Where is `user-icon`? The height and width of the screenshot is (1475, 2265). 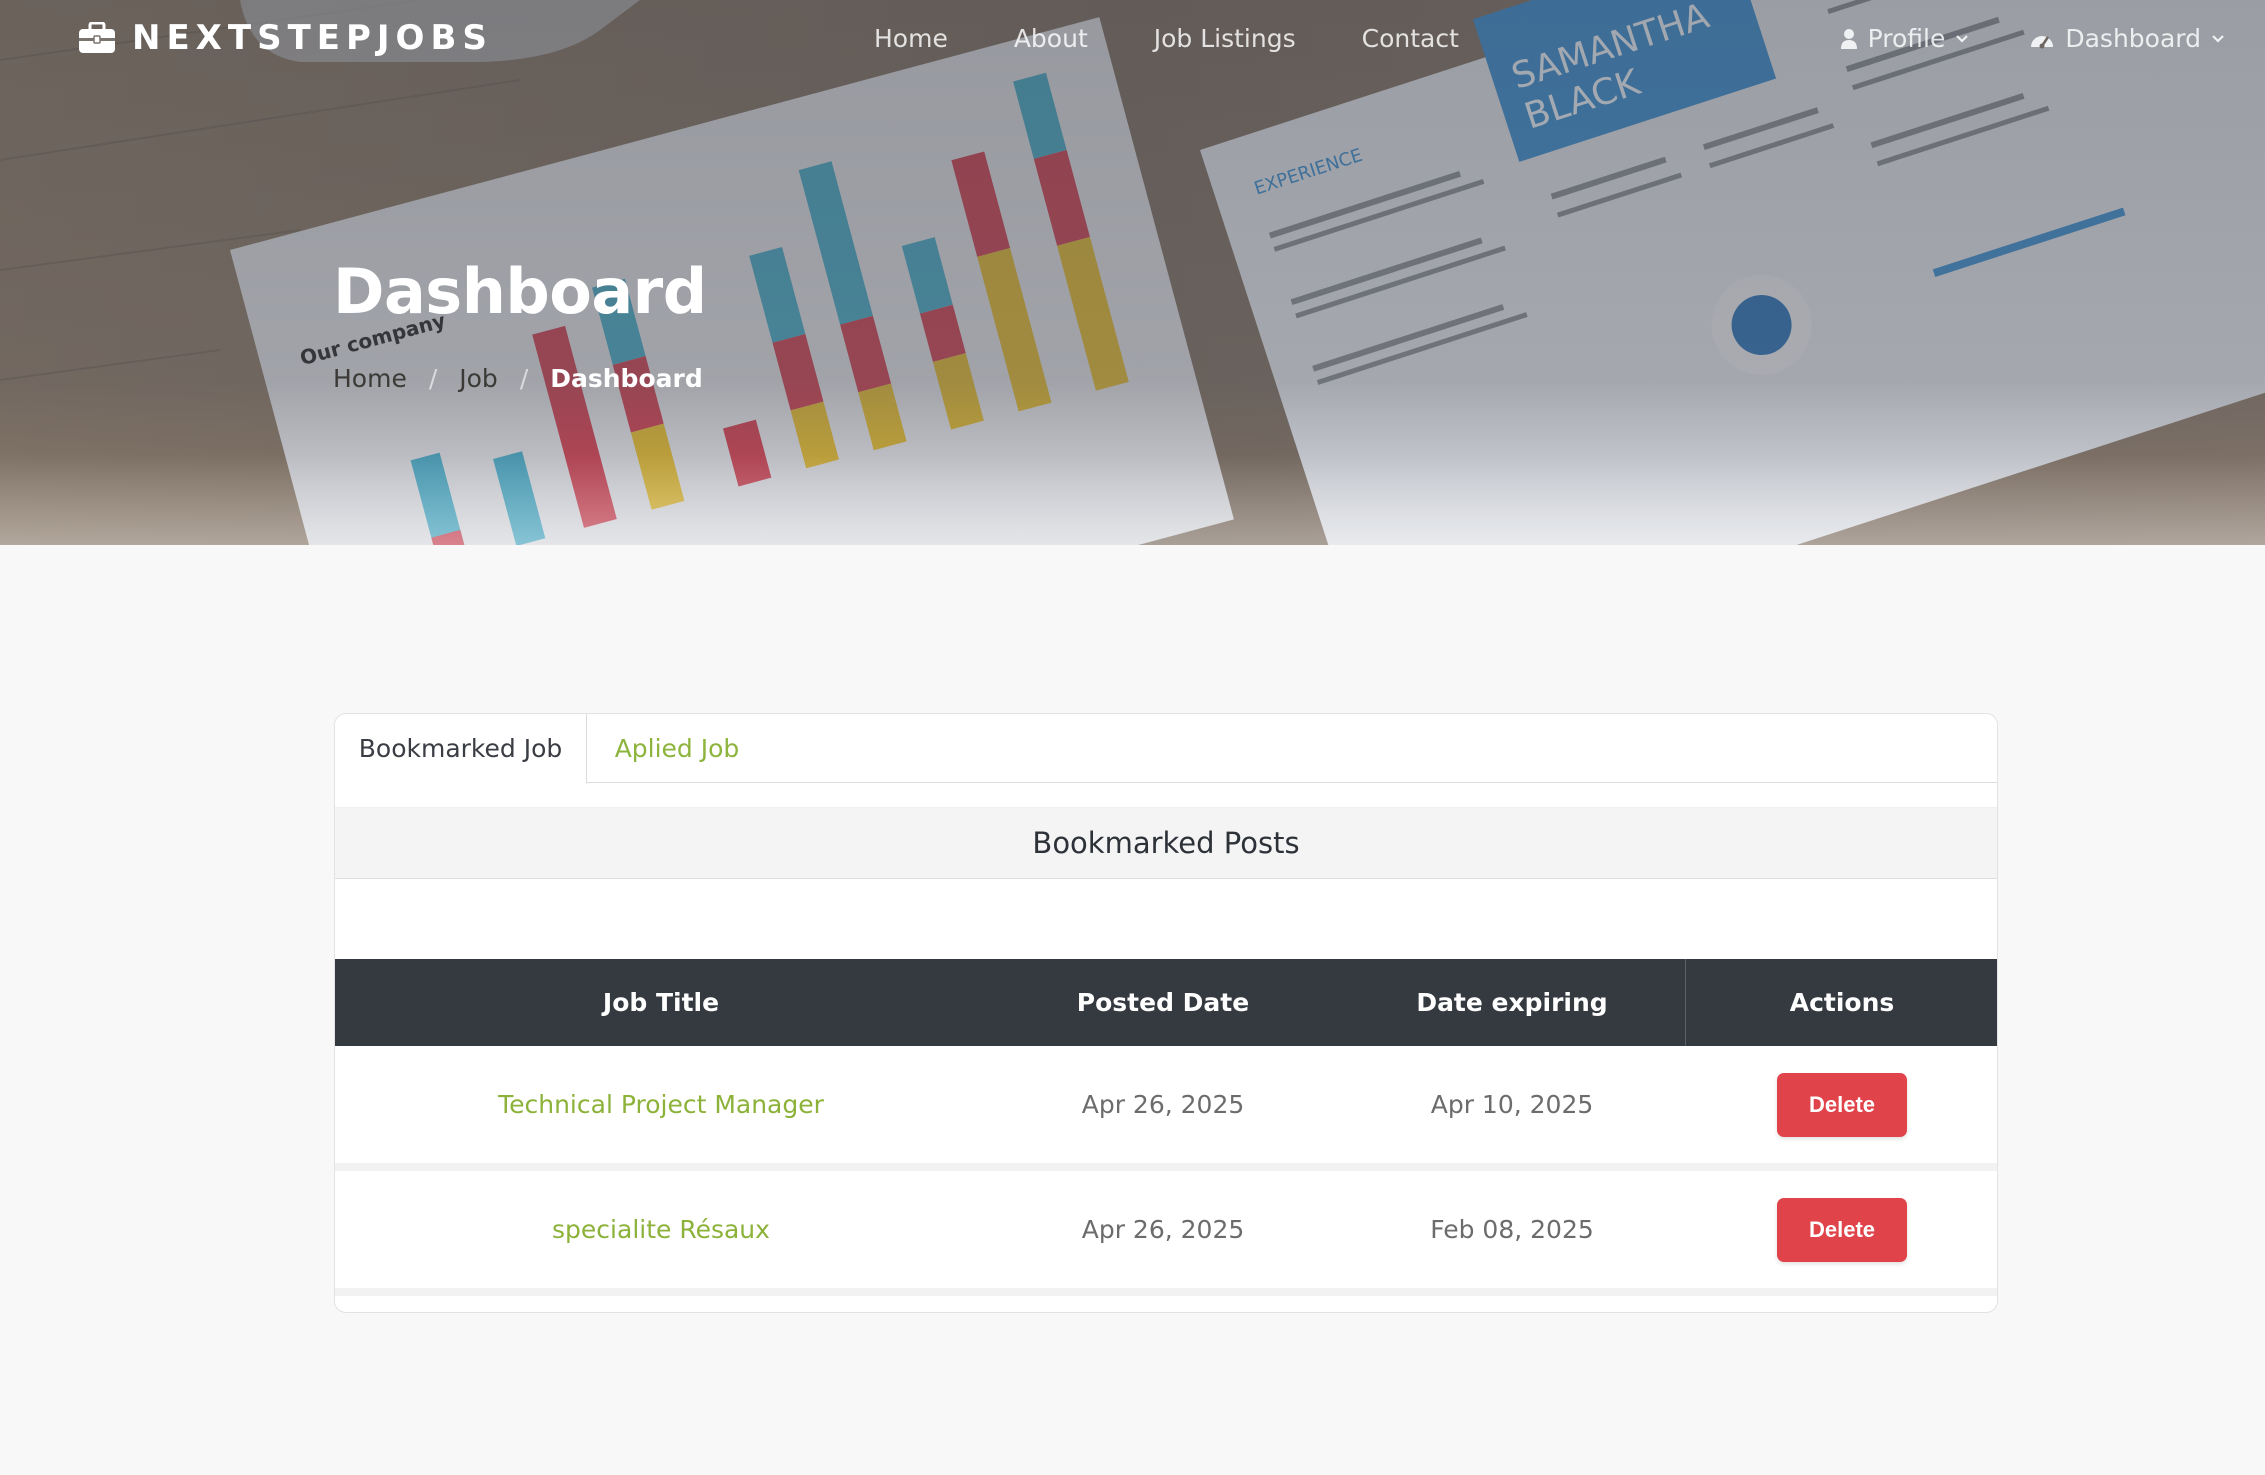
user-icon is located at coordinates (1849, 39).